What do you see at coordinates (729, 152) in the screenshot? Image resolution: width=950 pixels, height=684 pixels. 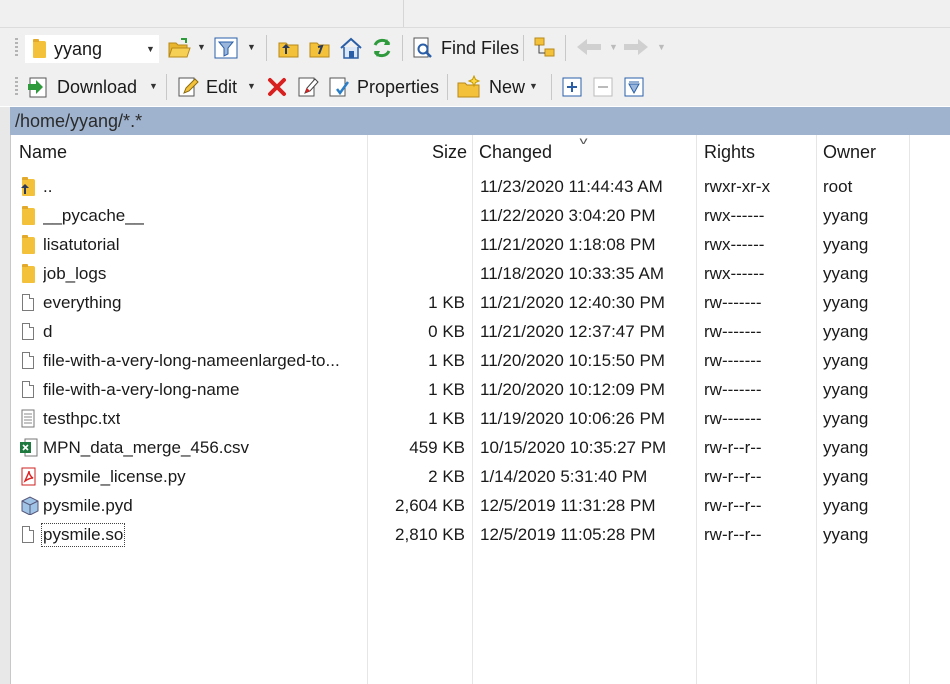 I see `column-header-rights: Rights` at bounding box center [729, 152].